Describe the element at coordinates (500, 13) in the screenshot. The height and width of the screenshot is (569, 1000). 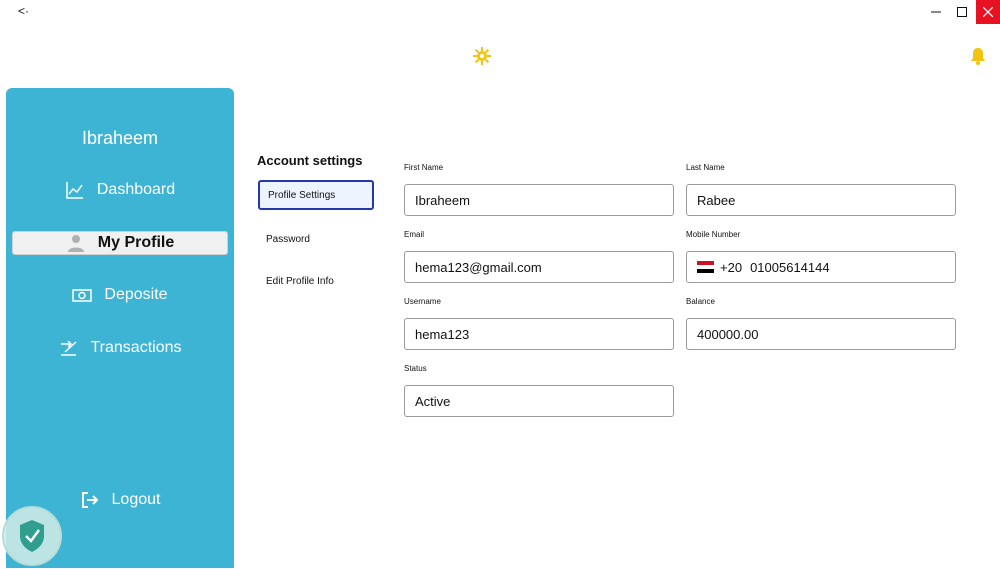
I see `title-bar: <·` at that location.